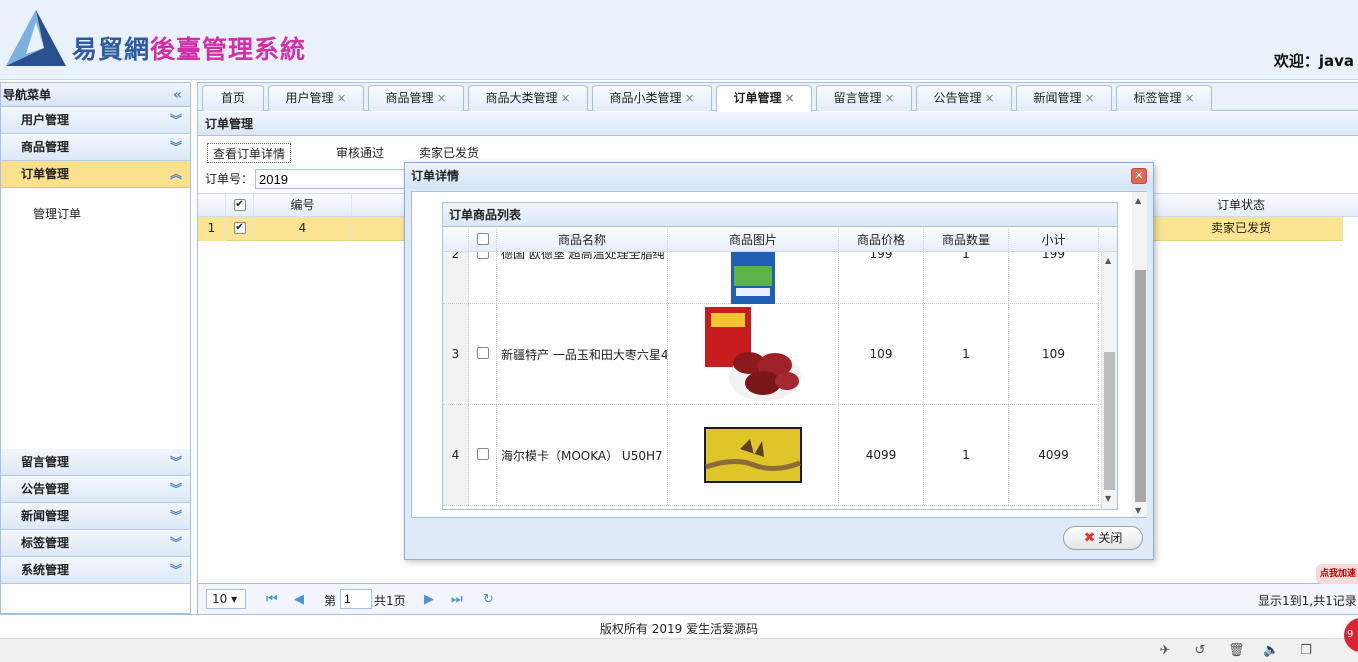  What do you see at coordinates (309, 98) in the screenshot?
I see `tab-label: 用户管理` at bounding box center [309, 98].